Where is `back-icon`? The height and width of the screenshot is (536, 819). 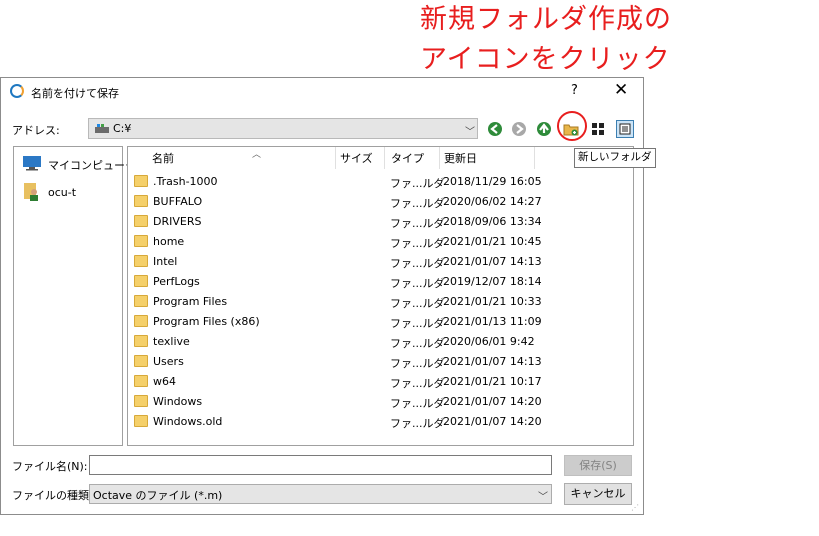 back-icon is located at coordinates (495, 129).